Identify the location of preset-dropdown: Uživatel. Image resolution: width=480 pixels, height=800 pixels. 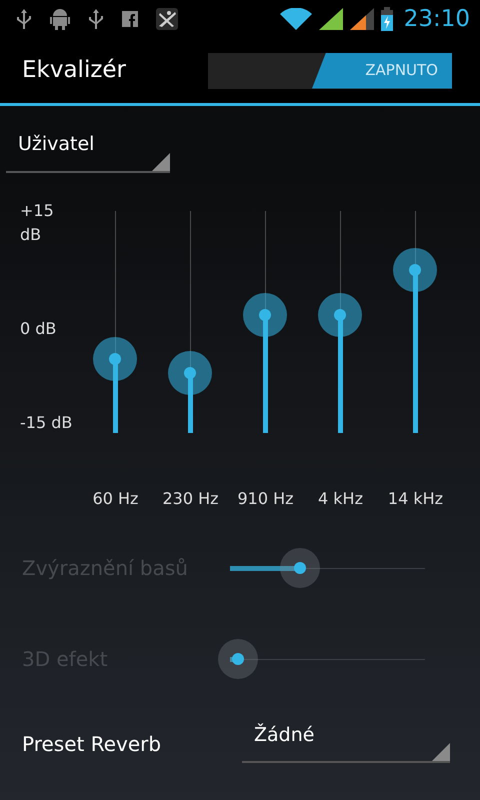
(88, 151).